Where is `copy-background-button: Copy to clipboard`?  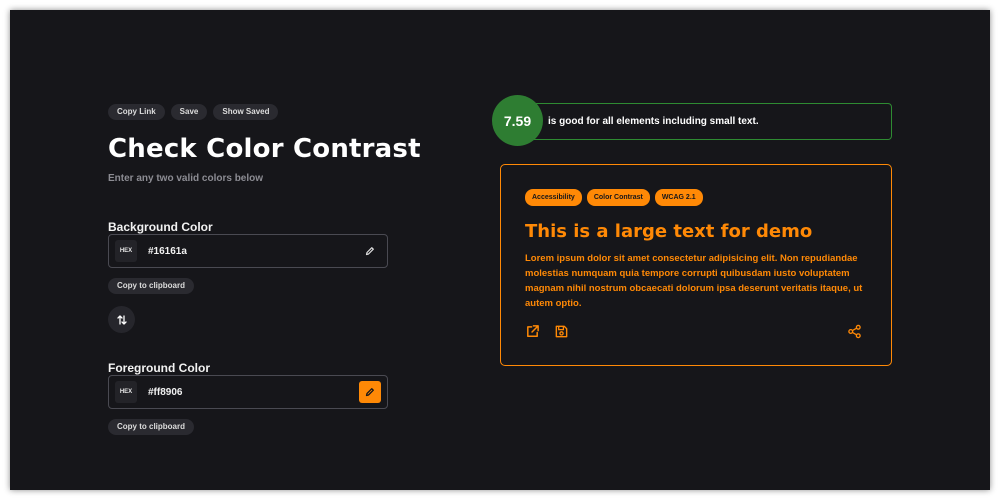 copy-background-button: Copy to clipboard is located at coordinates (151, 286).